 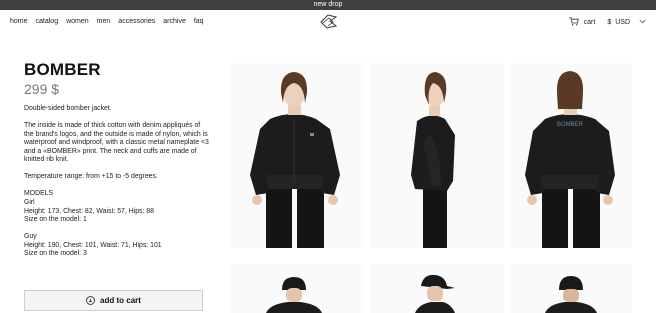 I want to click on cart-icon, so click(x=574, y=22).